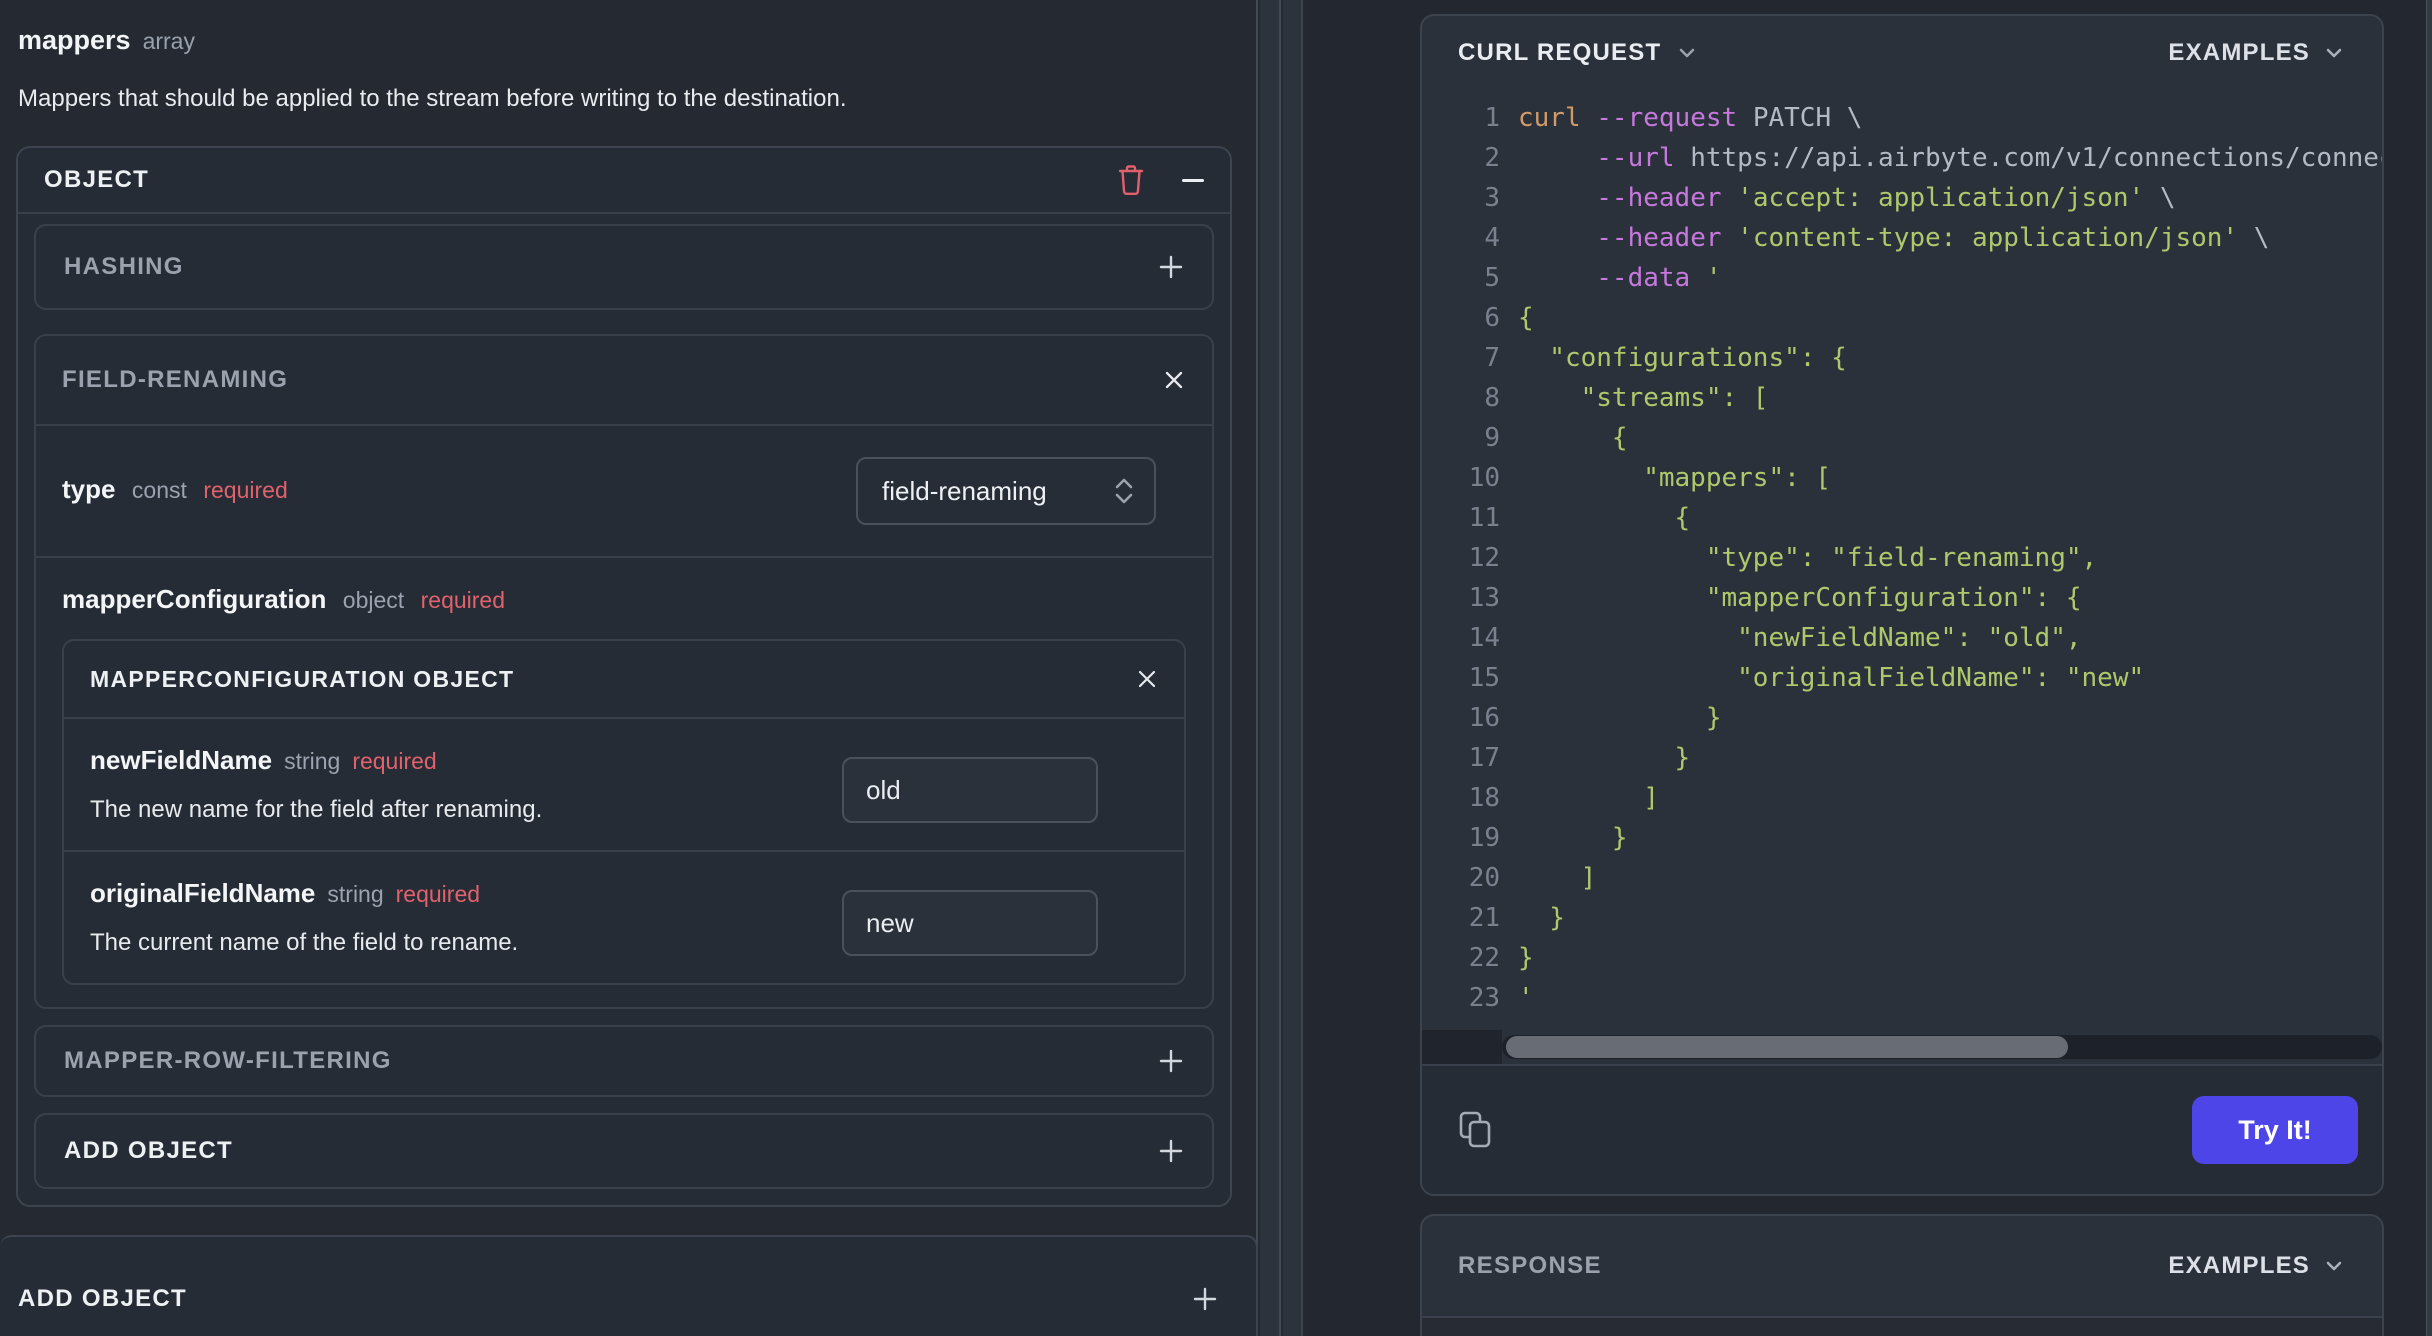 The height and width of the screenshot is (1336, 2432). What do you see at coordinates (1484, 998) in the screenshot?
I see `line-number: 23` at bounding box center [1484, 998].